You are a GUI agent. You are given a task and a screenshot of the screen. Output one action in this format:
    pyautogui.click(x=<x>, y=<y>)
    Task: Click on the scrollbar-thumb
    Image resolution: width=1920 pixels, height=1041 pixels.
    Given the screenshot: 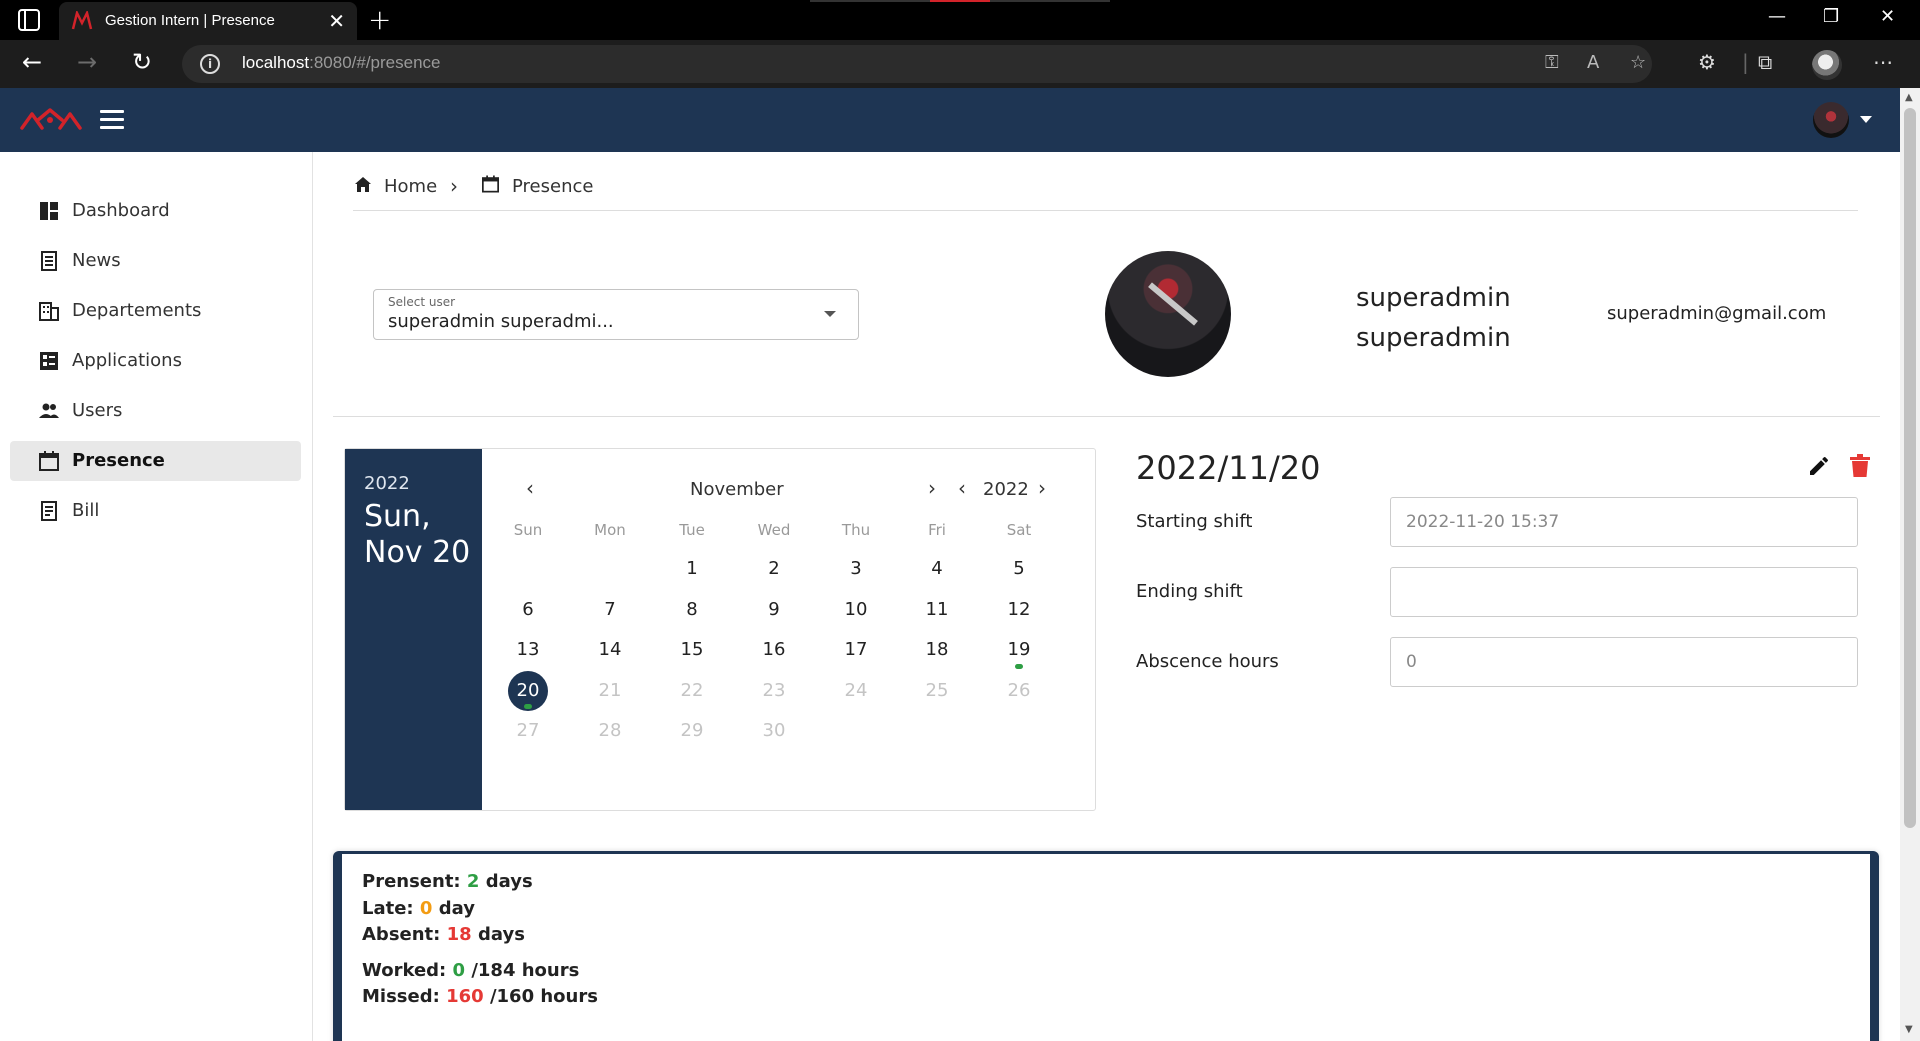 What is the action you would take?
    pyautogui.click(x=1910, y=468)
    